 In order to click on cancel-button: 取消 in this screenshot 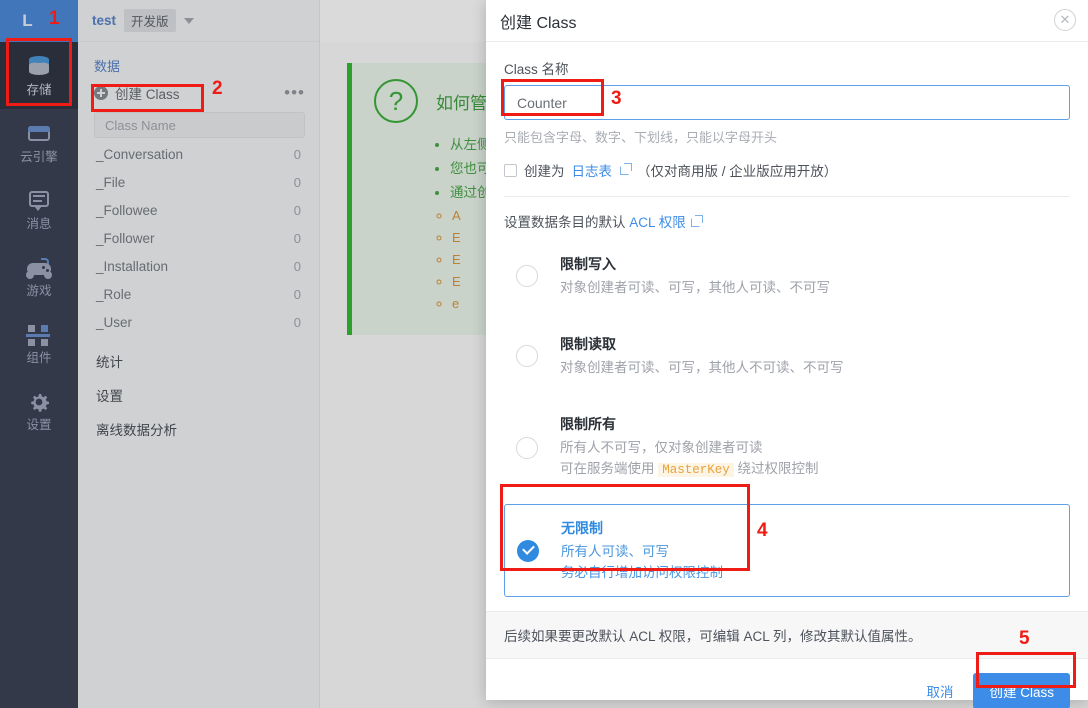, I will do `click(939, 691)`.